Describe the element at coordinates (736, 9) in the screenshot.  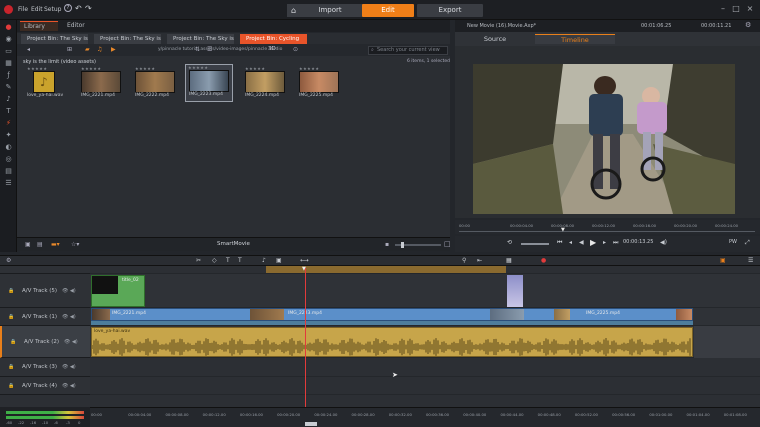
I see `maximize-icon: □` at that location.